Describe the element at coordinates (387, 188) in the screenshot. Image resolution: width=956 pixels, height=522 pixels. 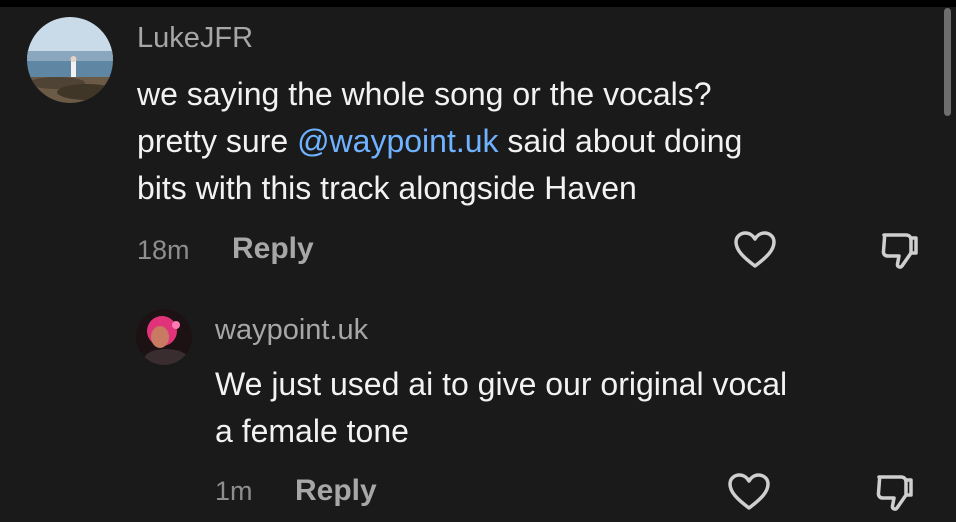
I see `comment-line: bits with this track alongside Haven` at that location.